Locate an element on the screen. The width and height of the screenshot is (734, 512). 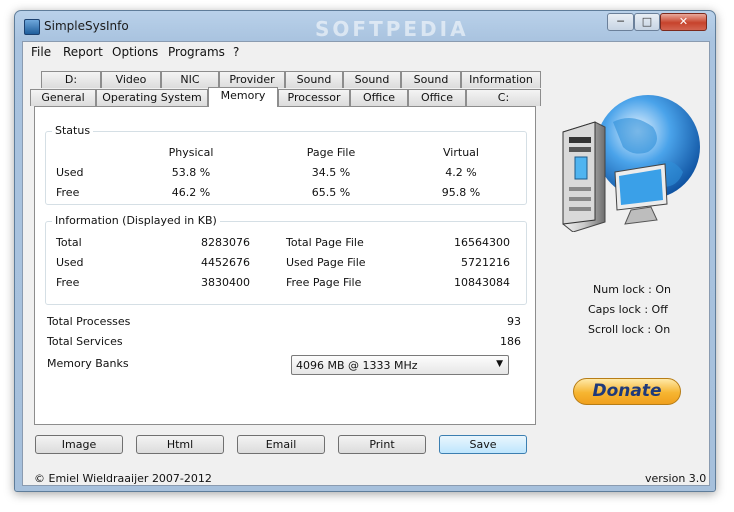
tab-sound-2: Sound is located at coordinates (372, 79).